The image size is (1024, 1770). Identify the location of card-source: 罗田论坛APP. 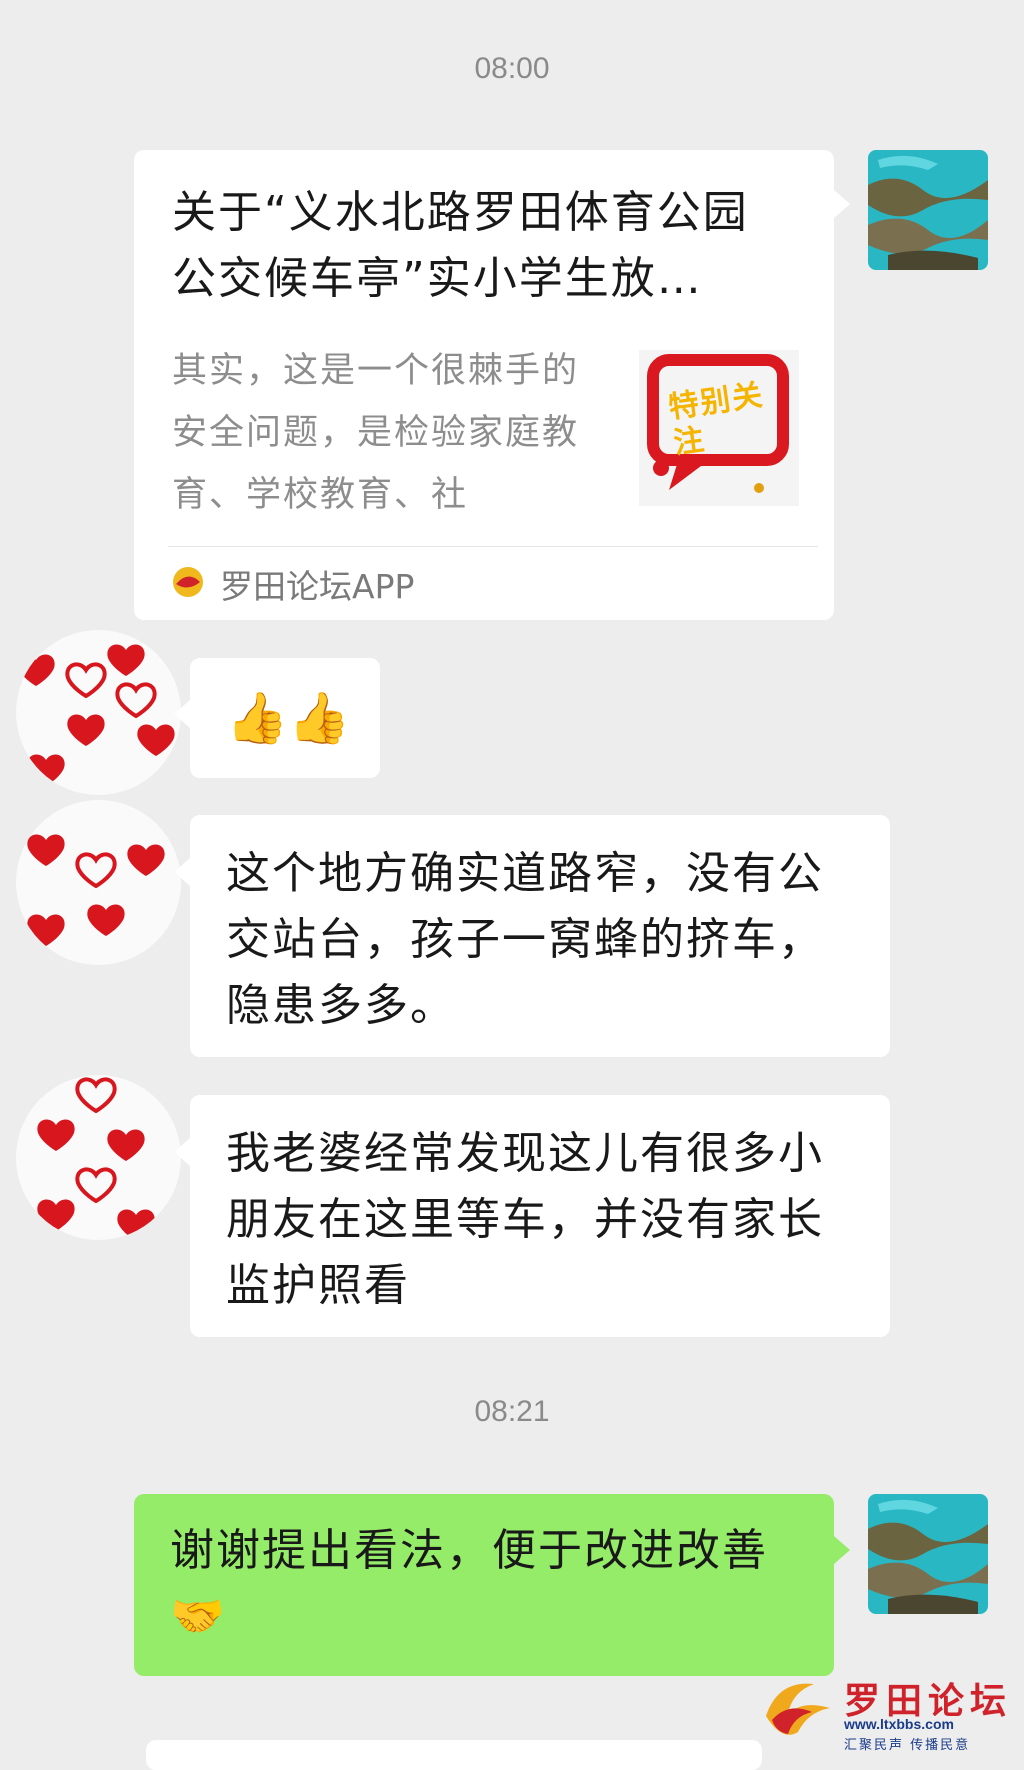
(317, 586).